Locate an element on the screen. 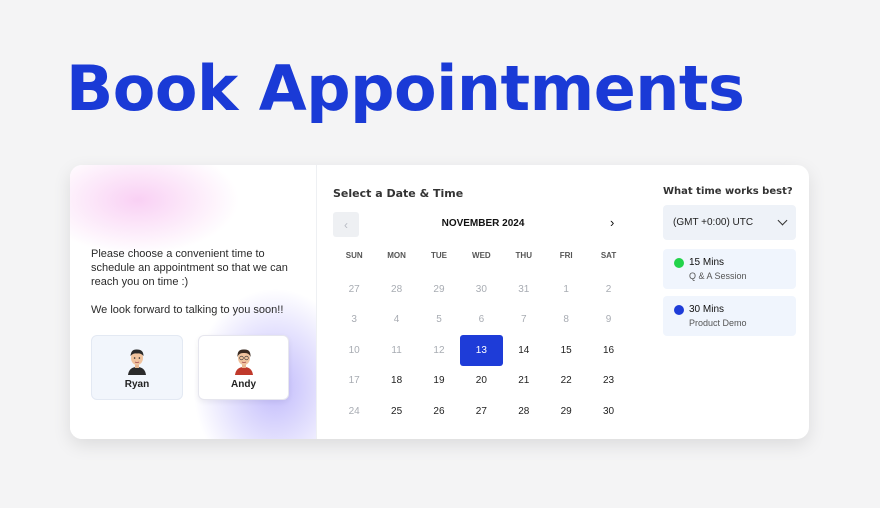 The width and height of the screenshot is (880, 508). calendar-week: 17 18 19 20 21 22 23 is located at coordinates (481, 381).